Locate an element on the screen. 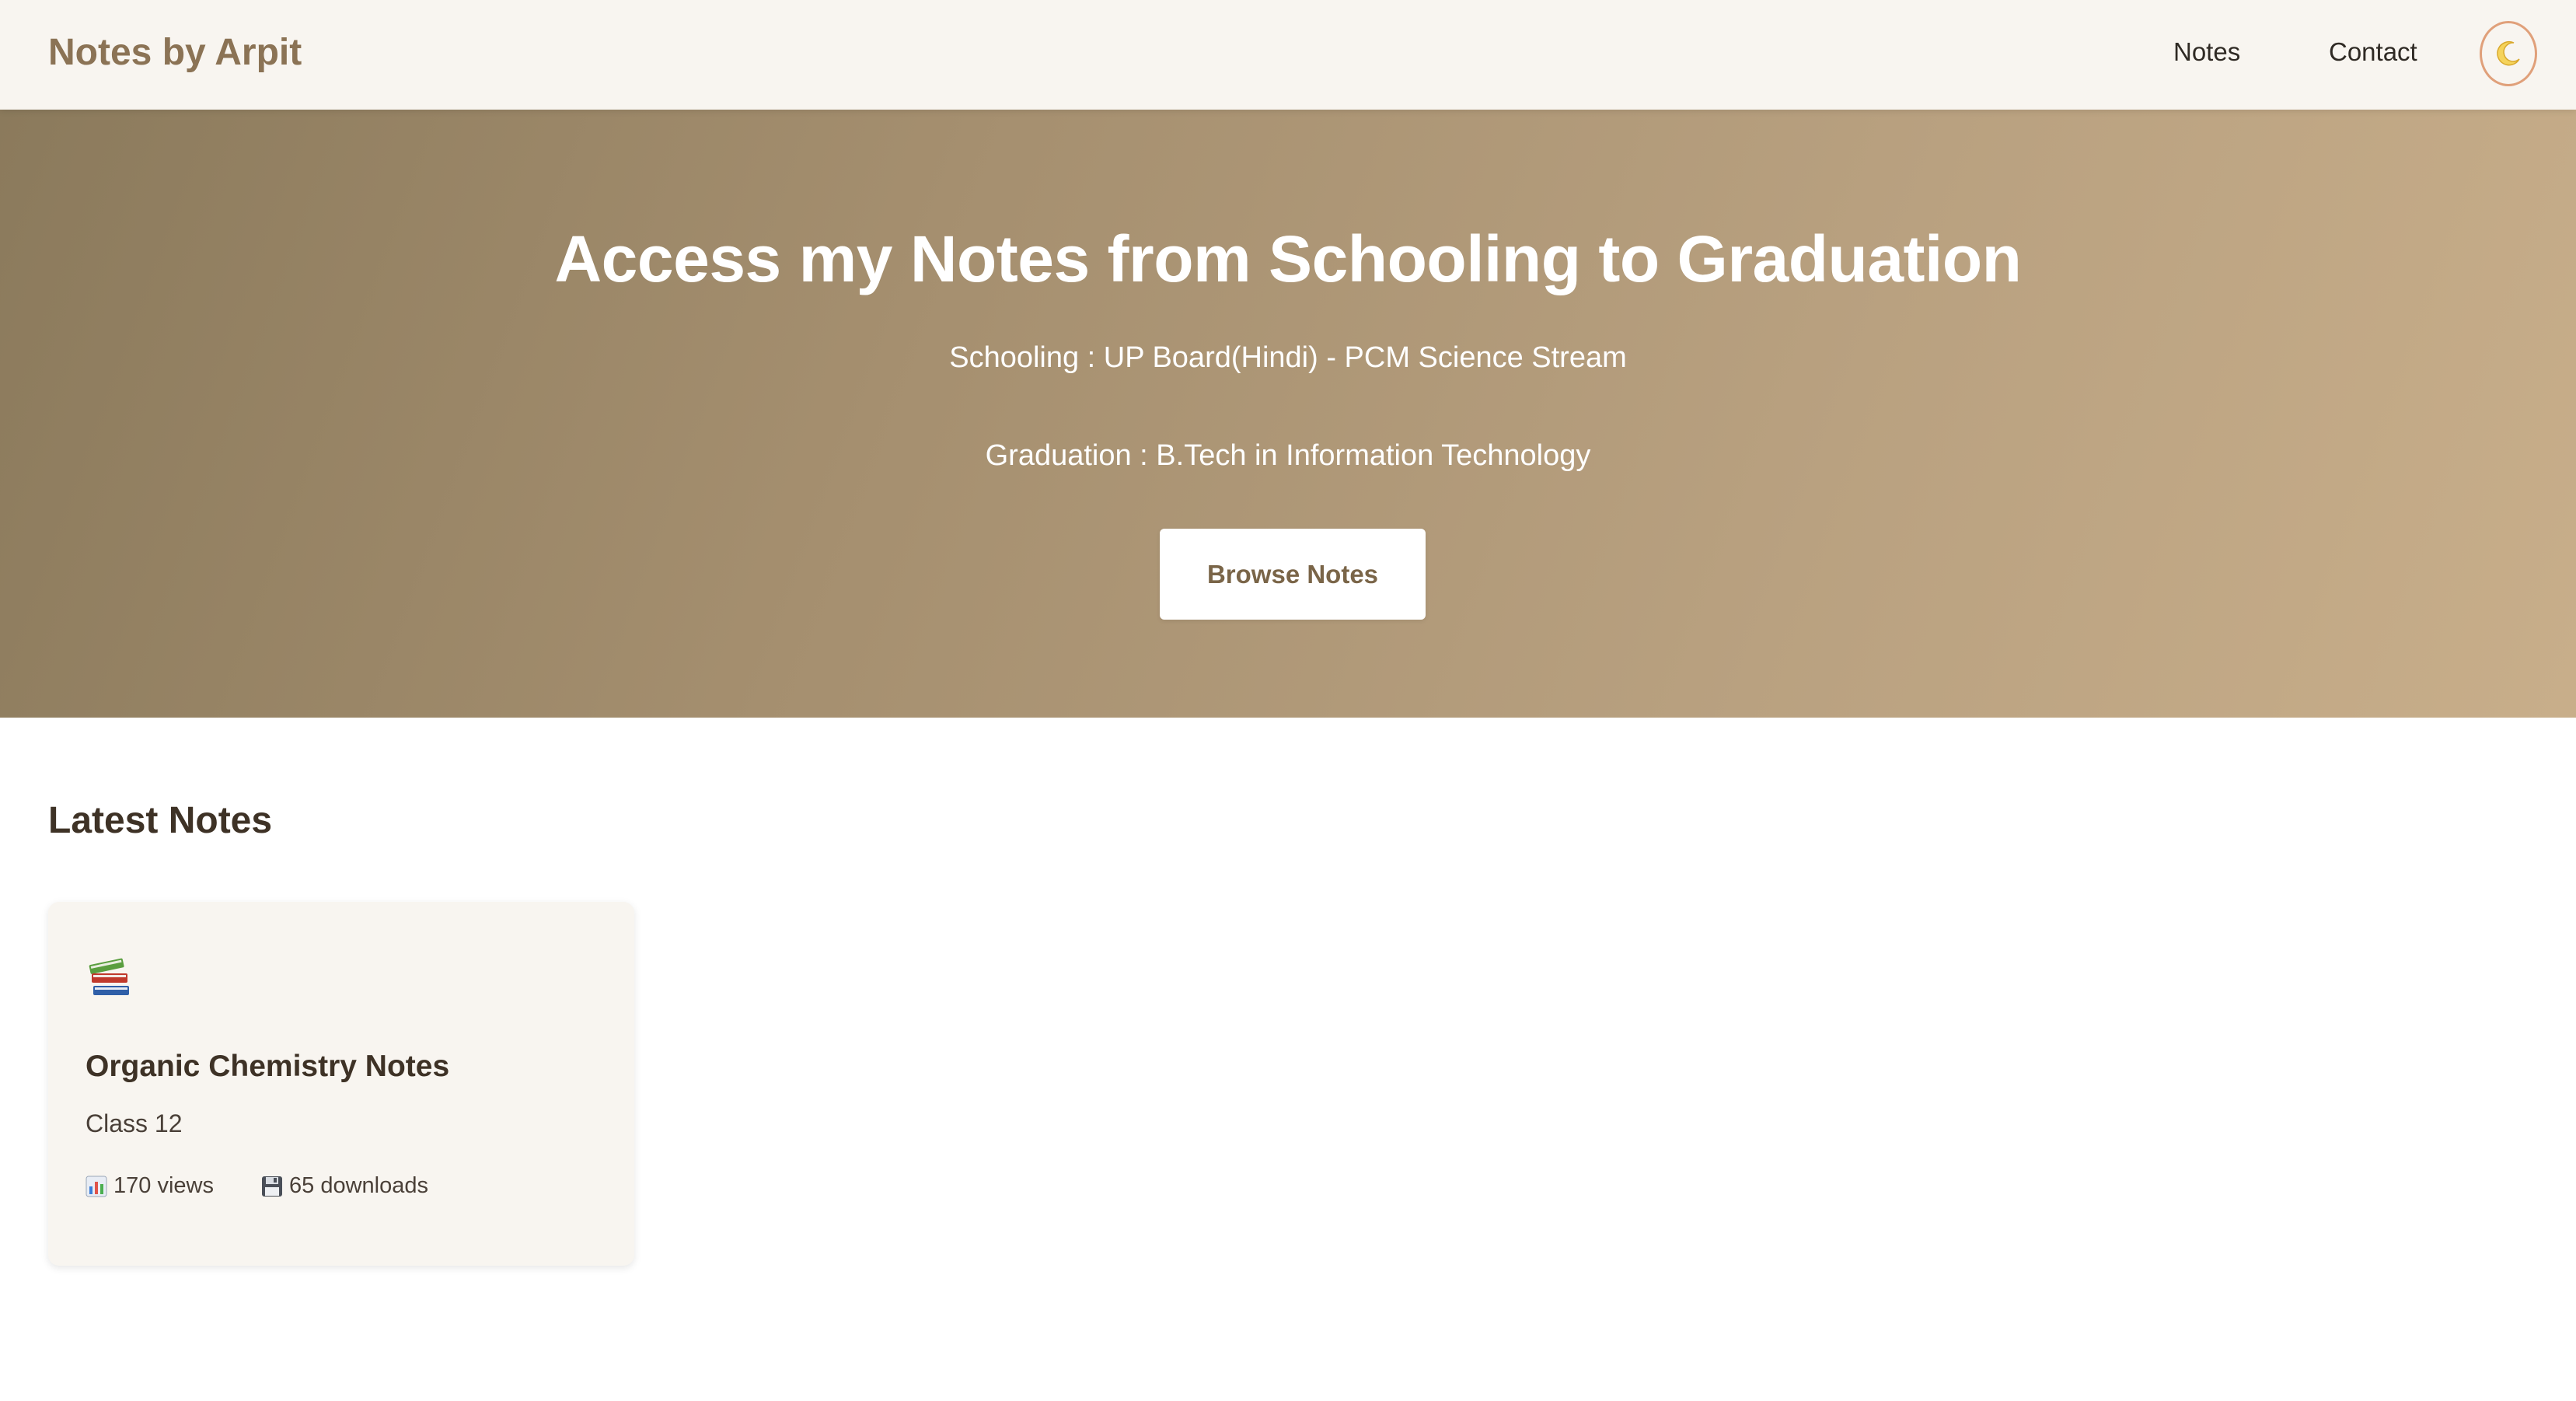 The image size is (2576, 1401). note-downloads-text: 65 downloads is located at coordinates (359, 1185).